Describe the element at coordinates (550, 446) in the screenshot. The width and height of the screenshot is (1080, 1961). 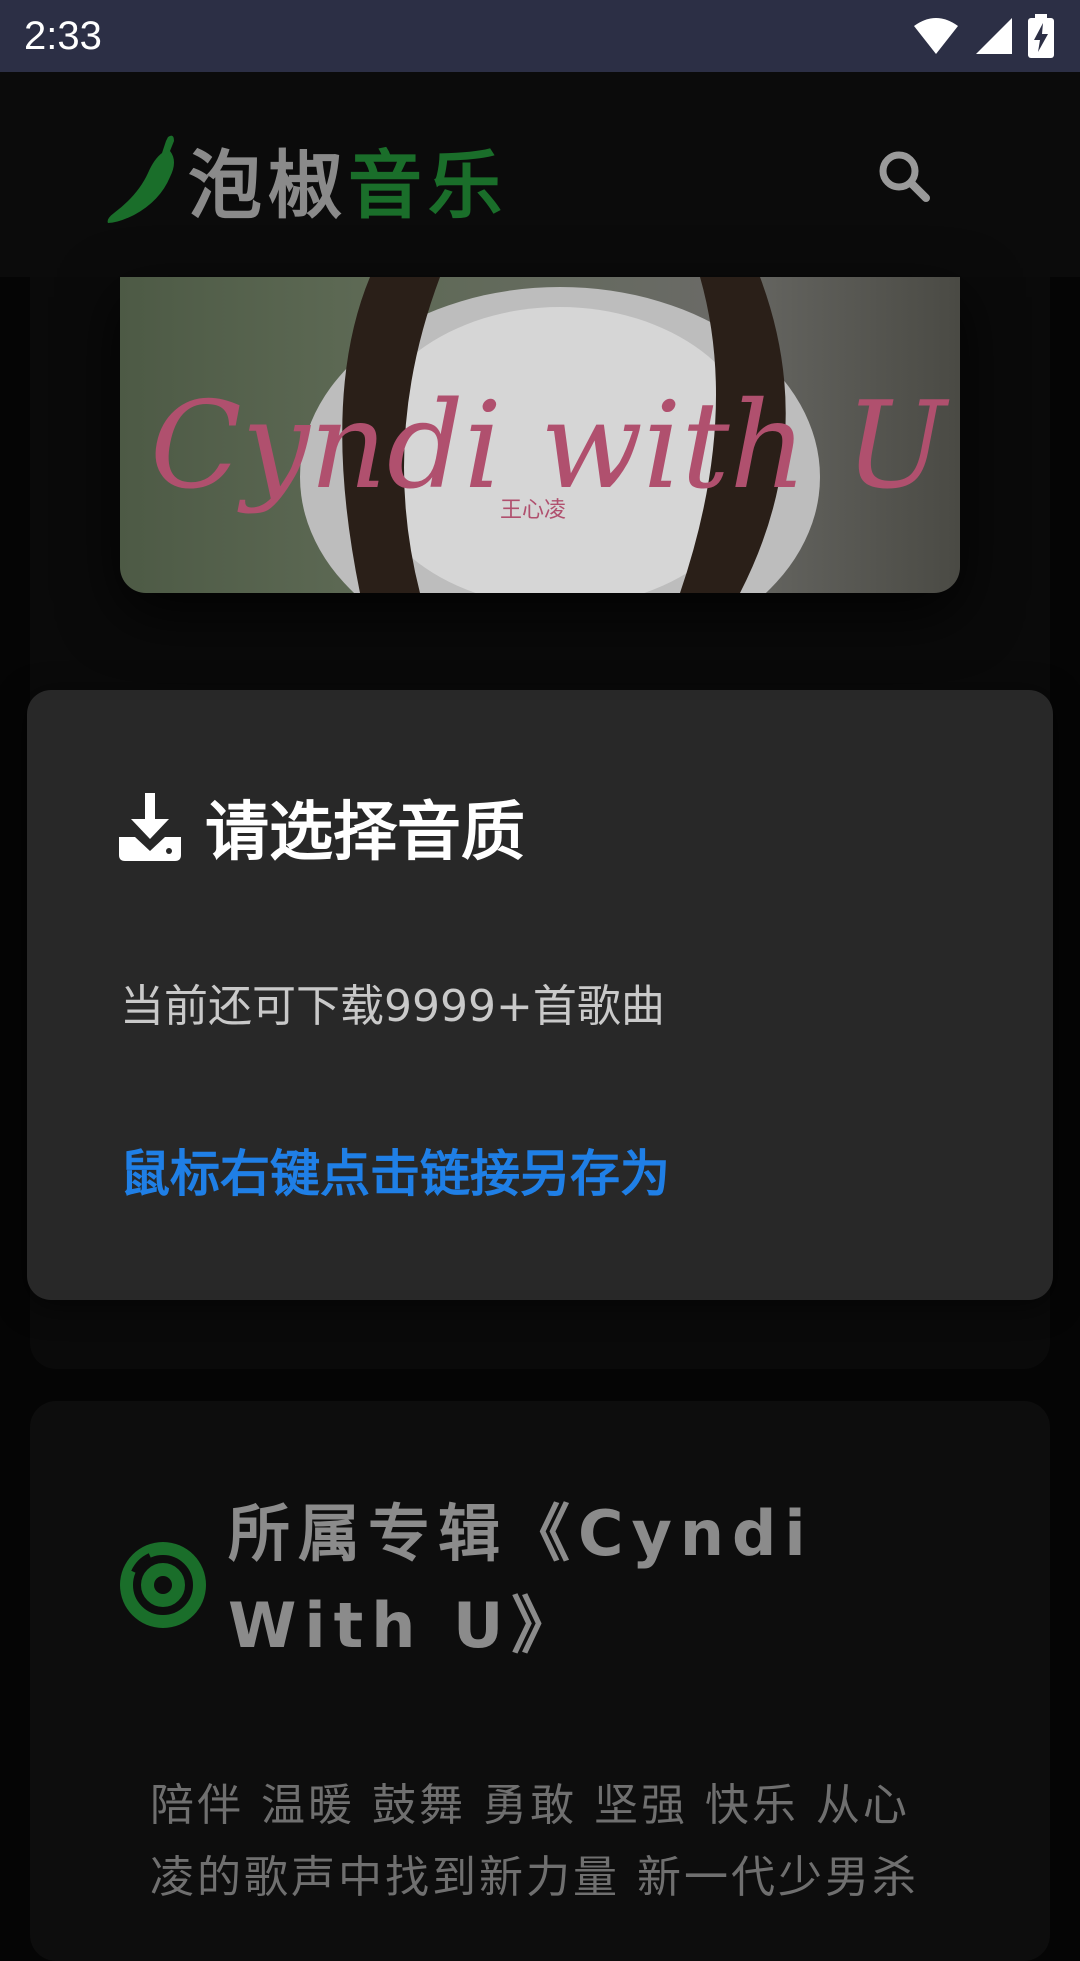
I see `cover-title-text: Cyndi with U` at that location.